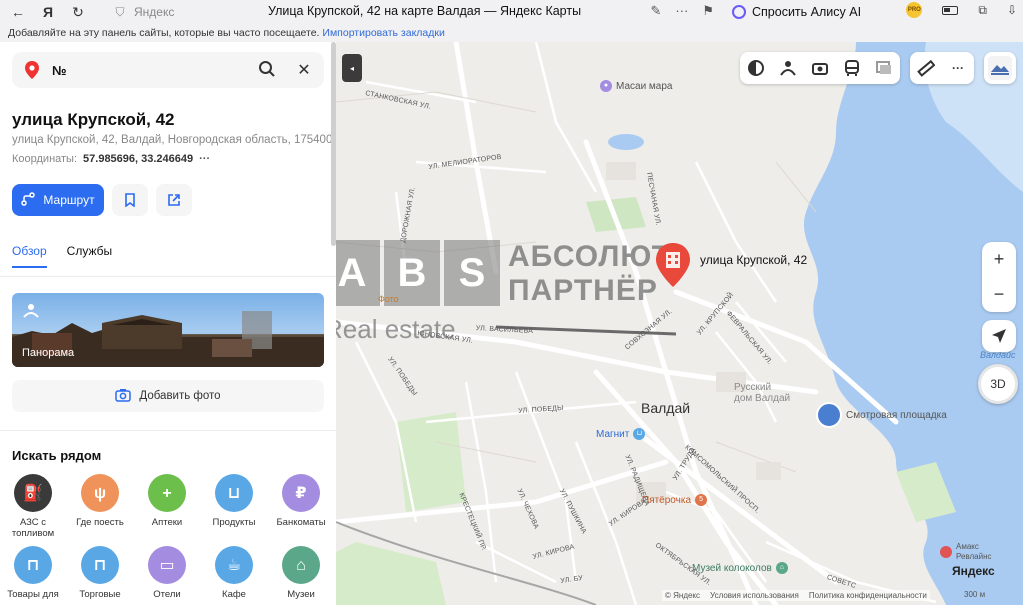 The width and height of the screenshot is (1023, 605). What do you see at coordinates (589, 256) in the screenshot?
I see `watermark-line1: АБСОЛЮТ` at bounding box center [589, 256].